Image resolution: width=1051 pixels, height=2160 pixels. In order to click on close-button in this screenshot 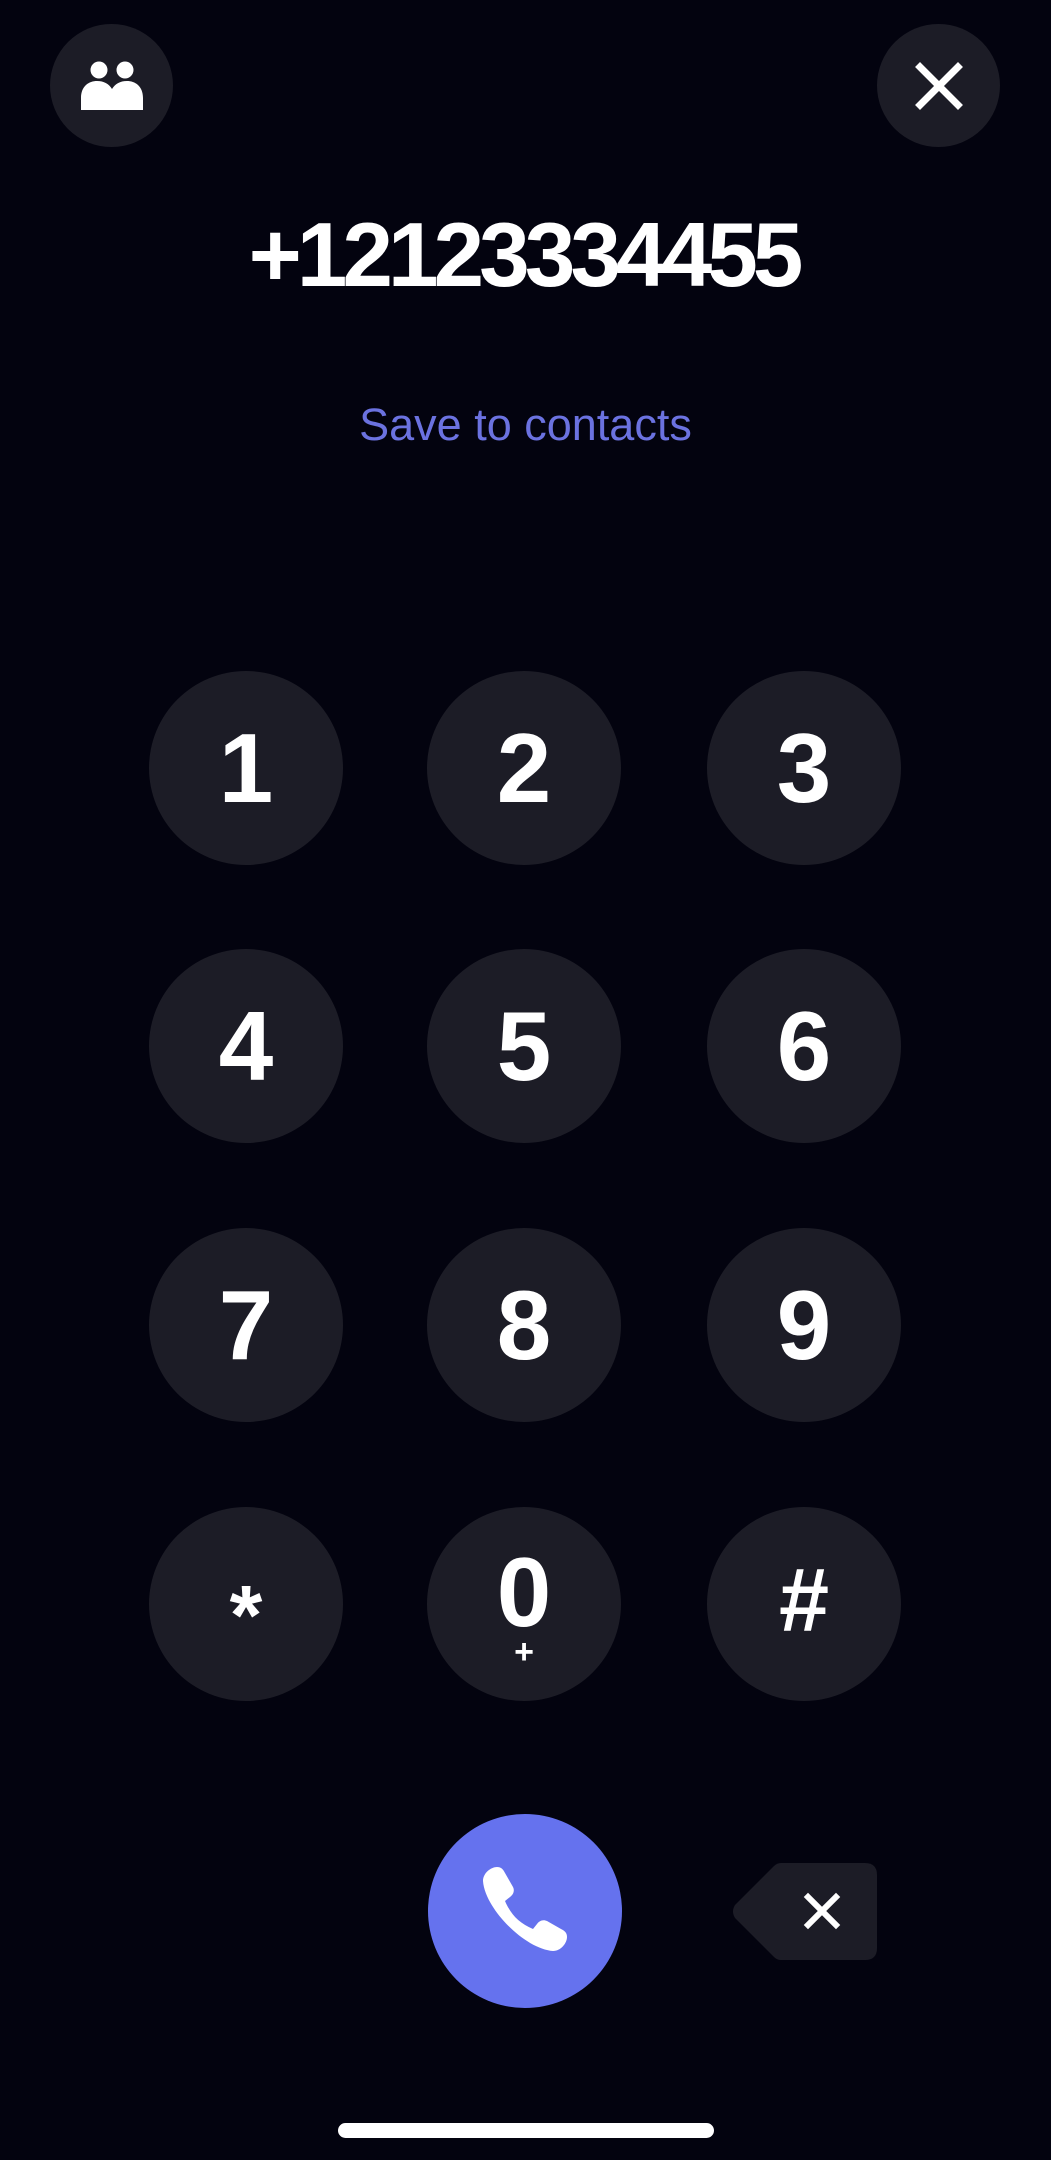, I will do `click(938, 85)`.